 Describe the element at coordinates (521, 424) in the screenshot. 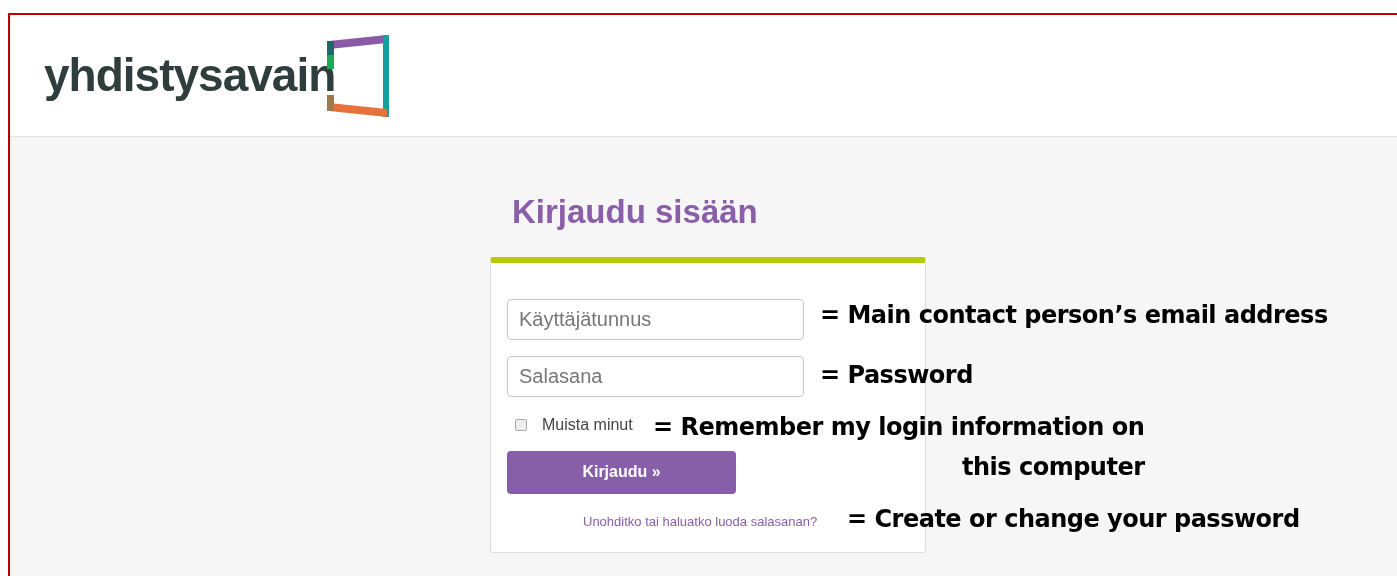

I see `remember-checkbox` at that location.